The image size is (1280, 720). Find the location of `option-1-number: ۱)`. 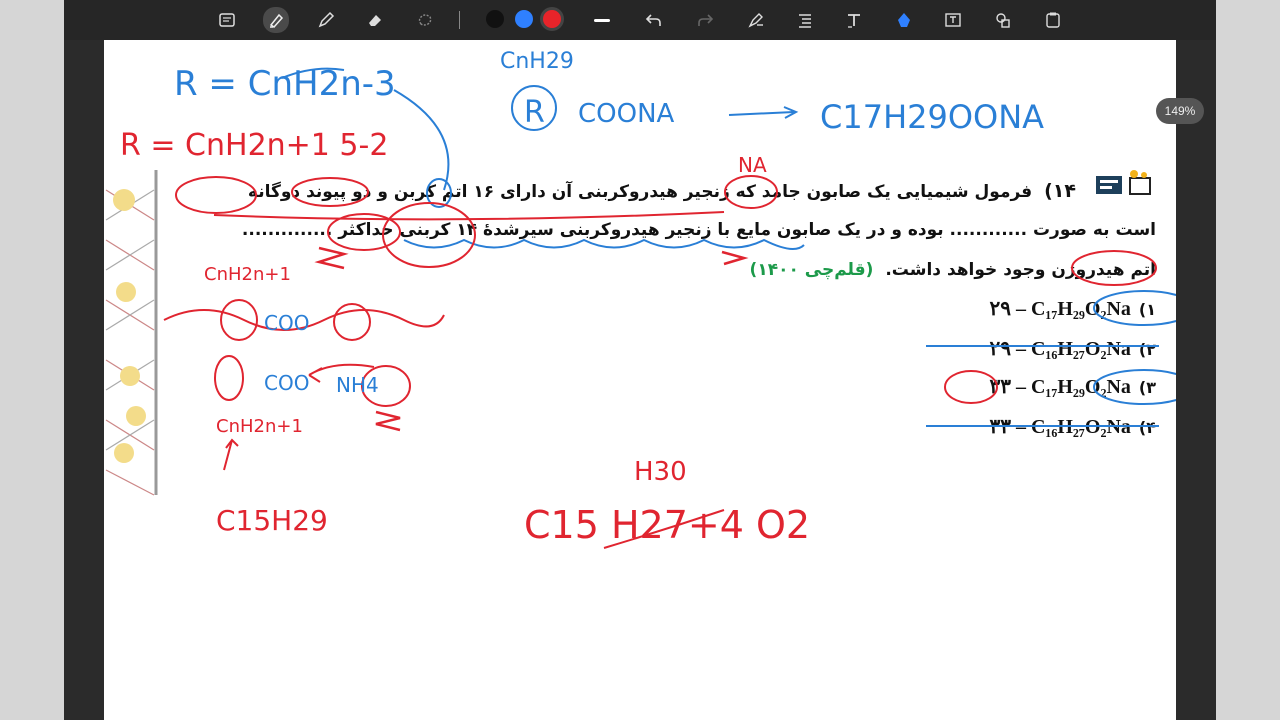

option-1-number: ۱) is located at coordinates (1147, 309).